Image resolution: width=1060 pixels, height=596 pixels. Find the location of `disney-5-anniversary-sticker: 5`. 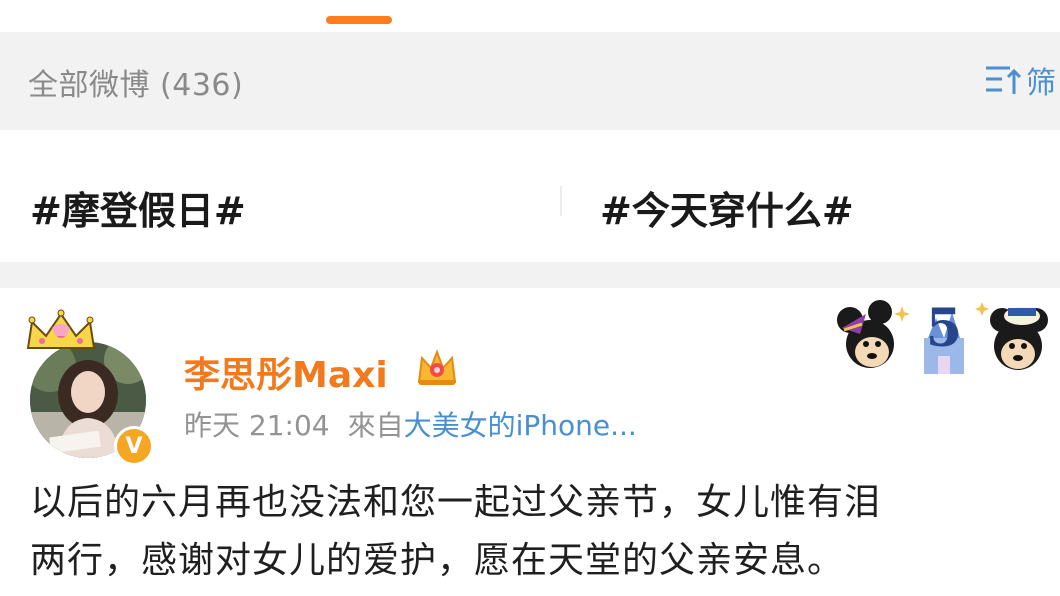

disney-5-anniversary-sticker: 5 is located at coordinates (942, 338).